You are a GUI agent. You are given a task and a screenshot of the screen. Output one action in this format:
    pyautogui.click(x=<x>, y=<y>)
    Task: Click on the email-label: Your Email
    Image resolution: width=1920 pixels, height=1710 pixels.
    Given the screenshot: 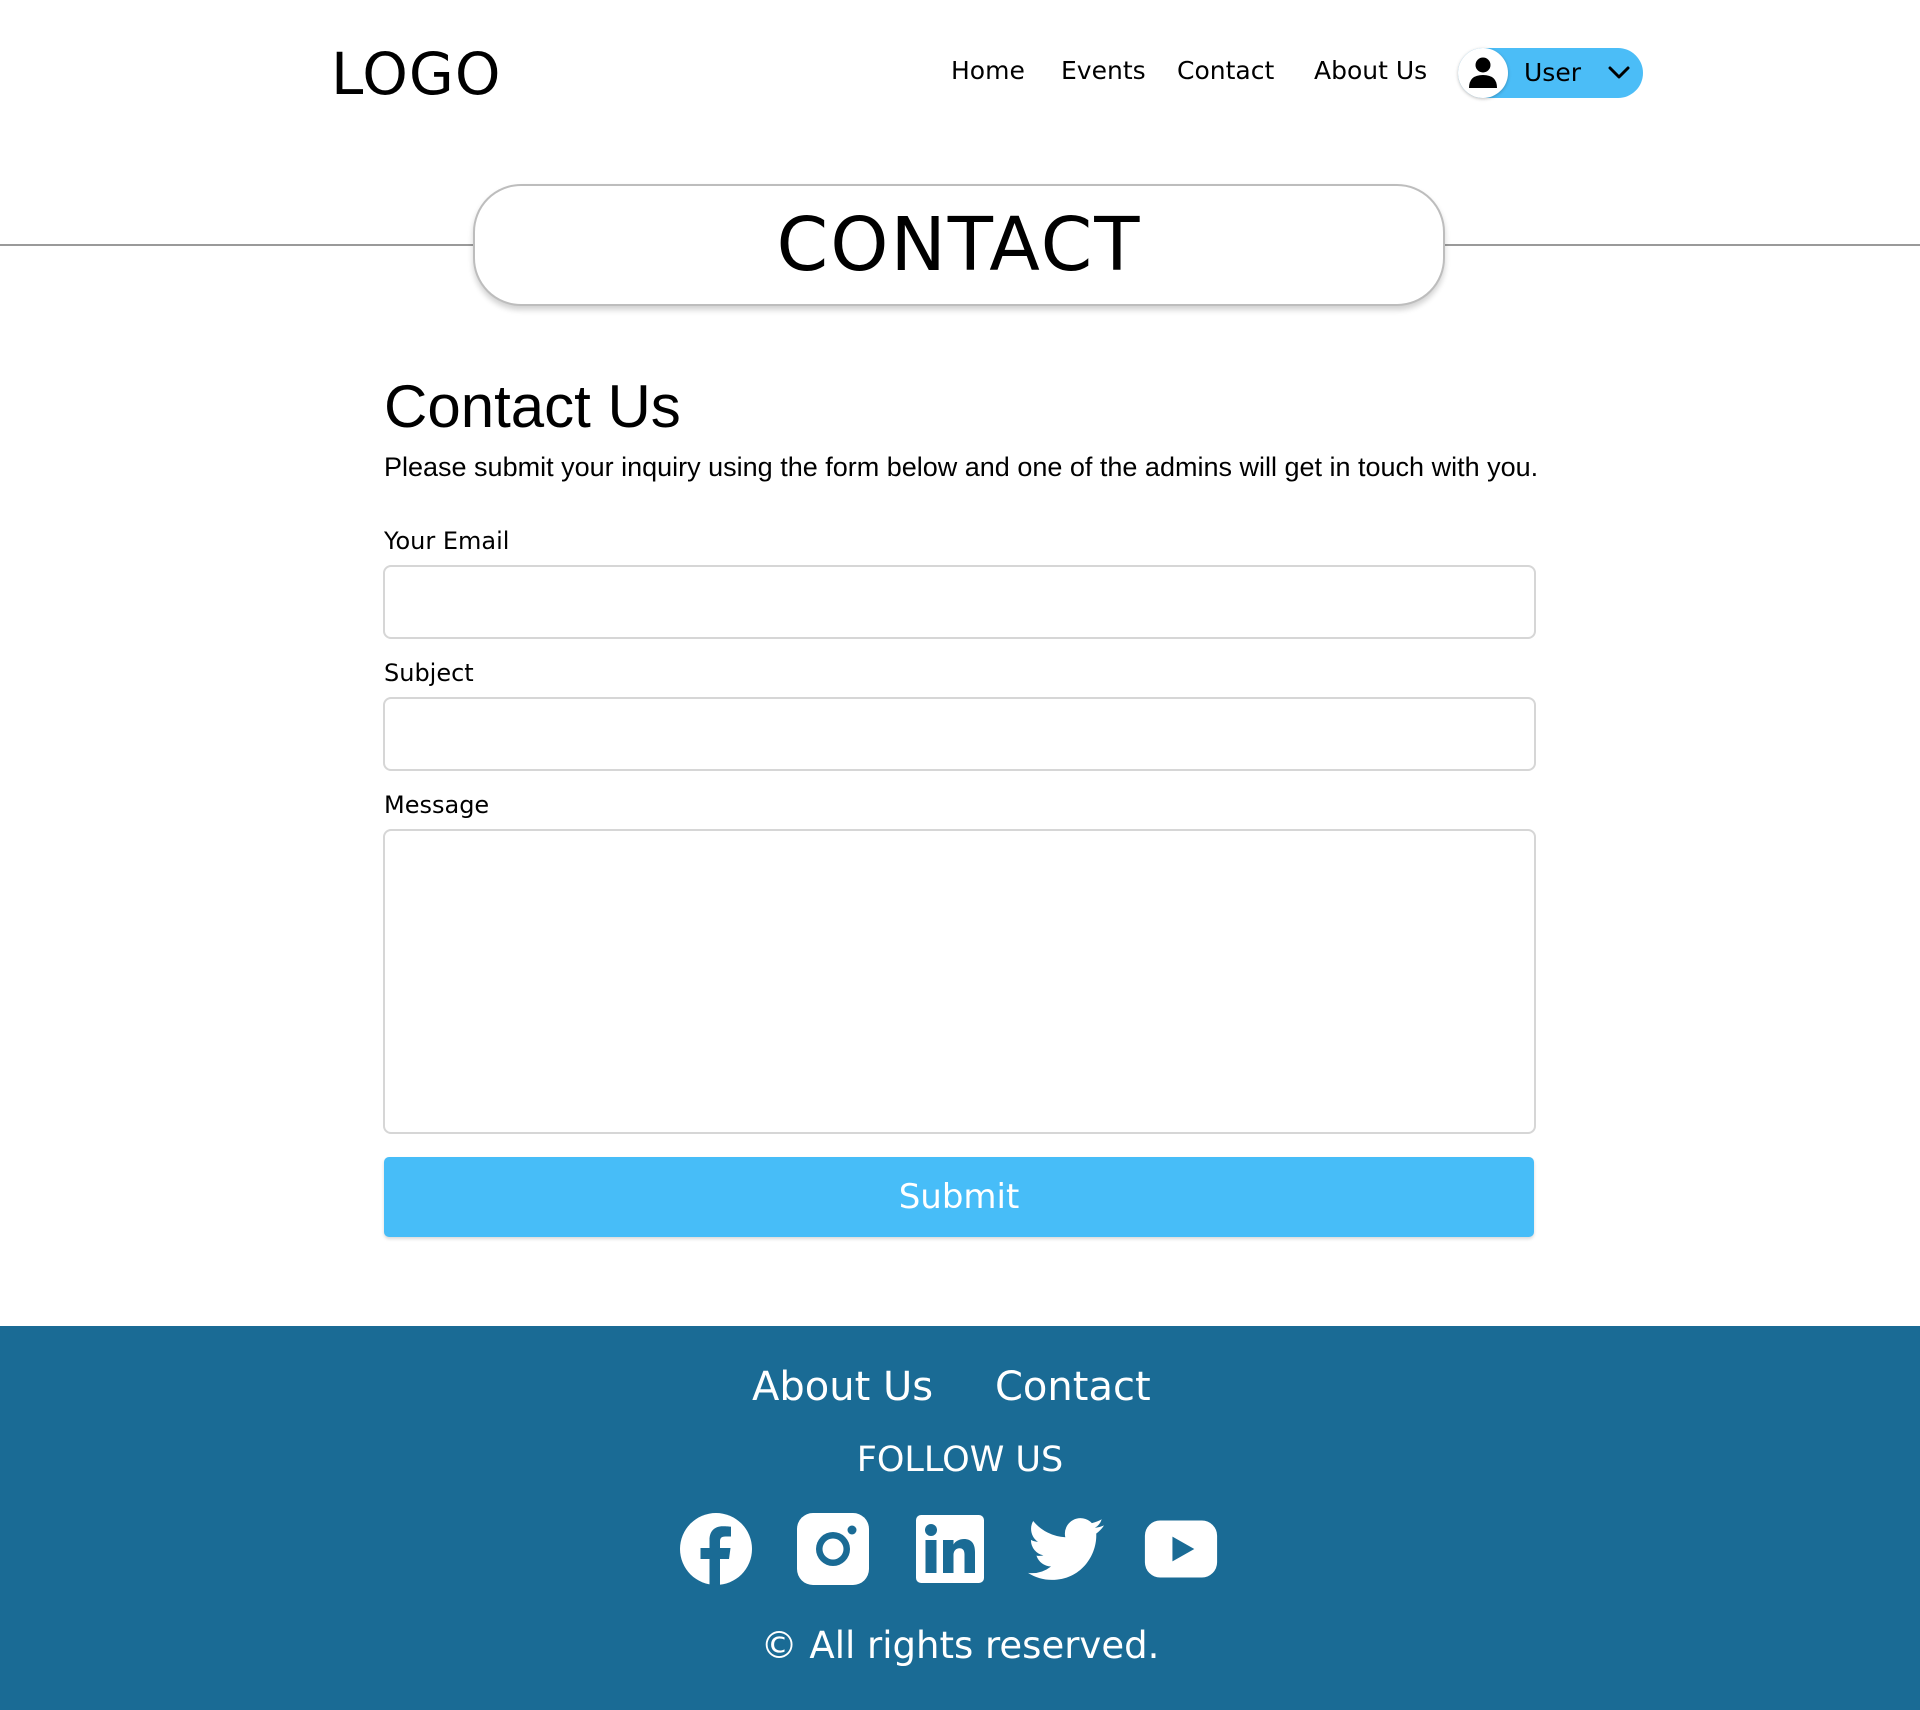 What is the action you would take?
    pyautogui.click(x=447, y=541)
    